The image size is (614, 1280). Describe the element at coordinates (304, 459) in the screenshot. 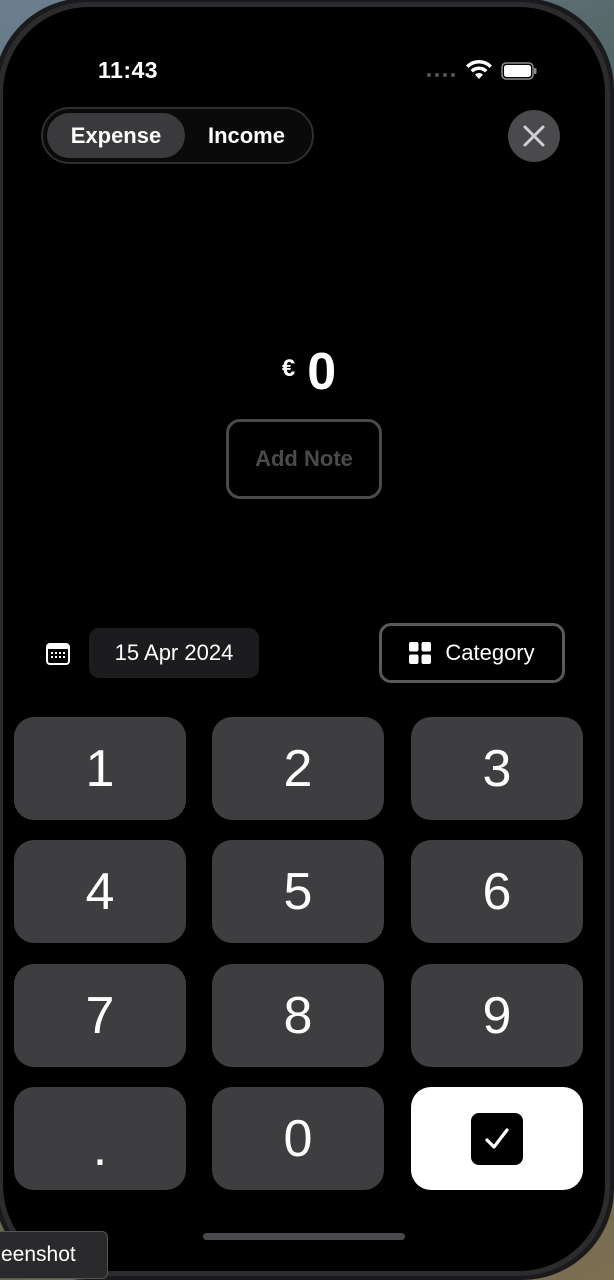

I see `add-note-button: Add Note` at that location.